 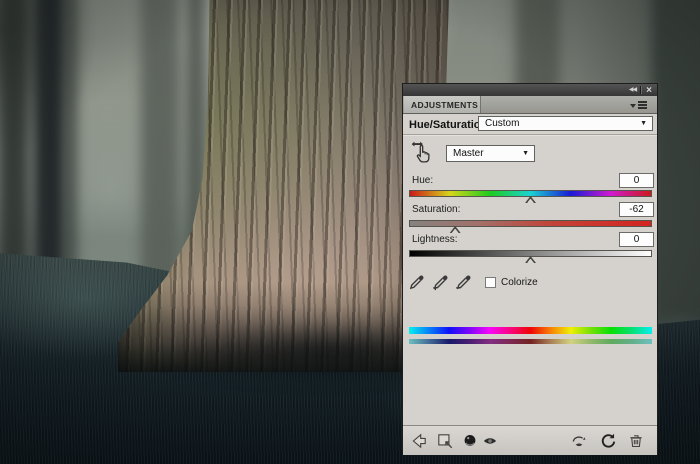 What do you see at coordinates (565, 123) in the screenshot?
I see `preset-dropdown: Custom ▼` at bounding box center [565, 123].